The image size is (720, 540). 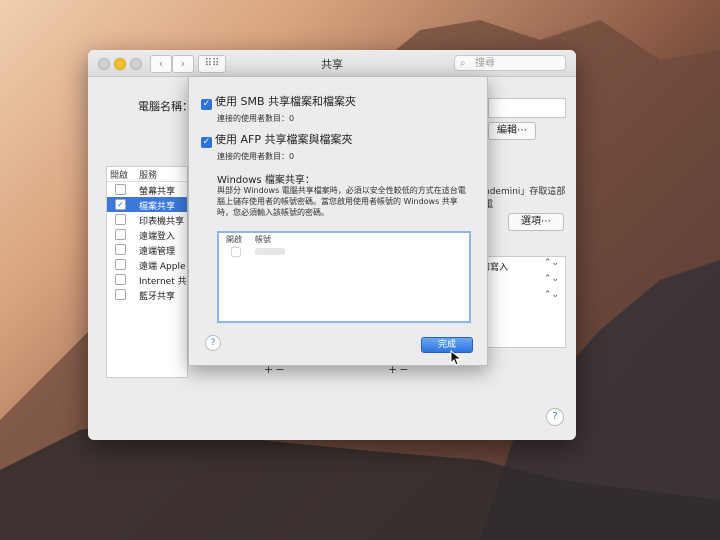 I want to click on done-button: 完成, so click(x=447, y=345).